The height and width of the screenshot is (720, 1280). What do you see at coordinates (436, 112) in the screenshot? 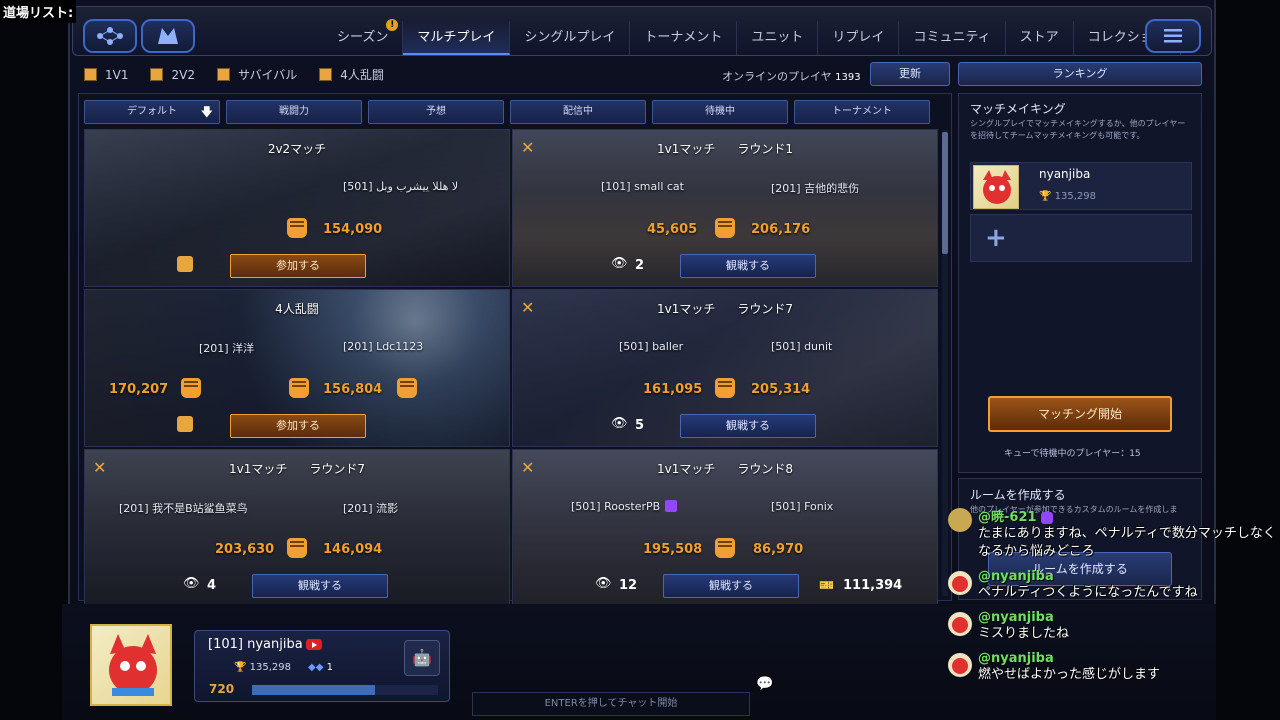
I see `sort-prediction: 予想` at bounding box center [436, 112].